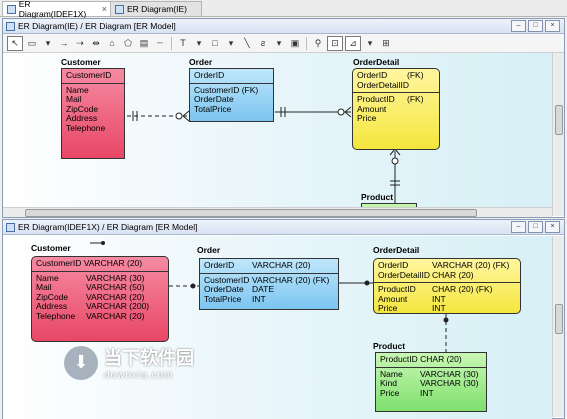 The image size is (567, 419). I want to click on curve-tool-icon: ƨ, so click(263, 43).